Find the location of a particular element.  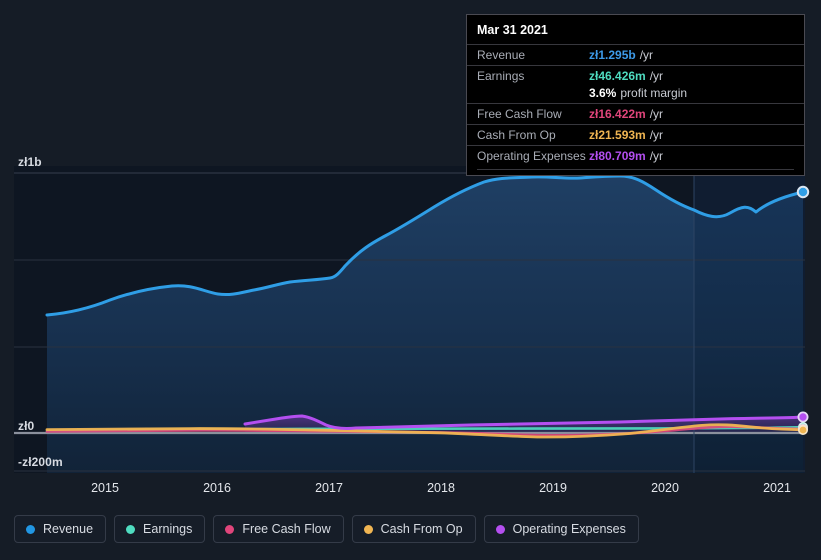

y-axis-label-zero: zł0 is located at coordinates (26, 426).